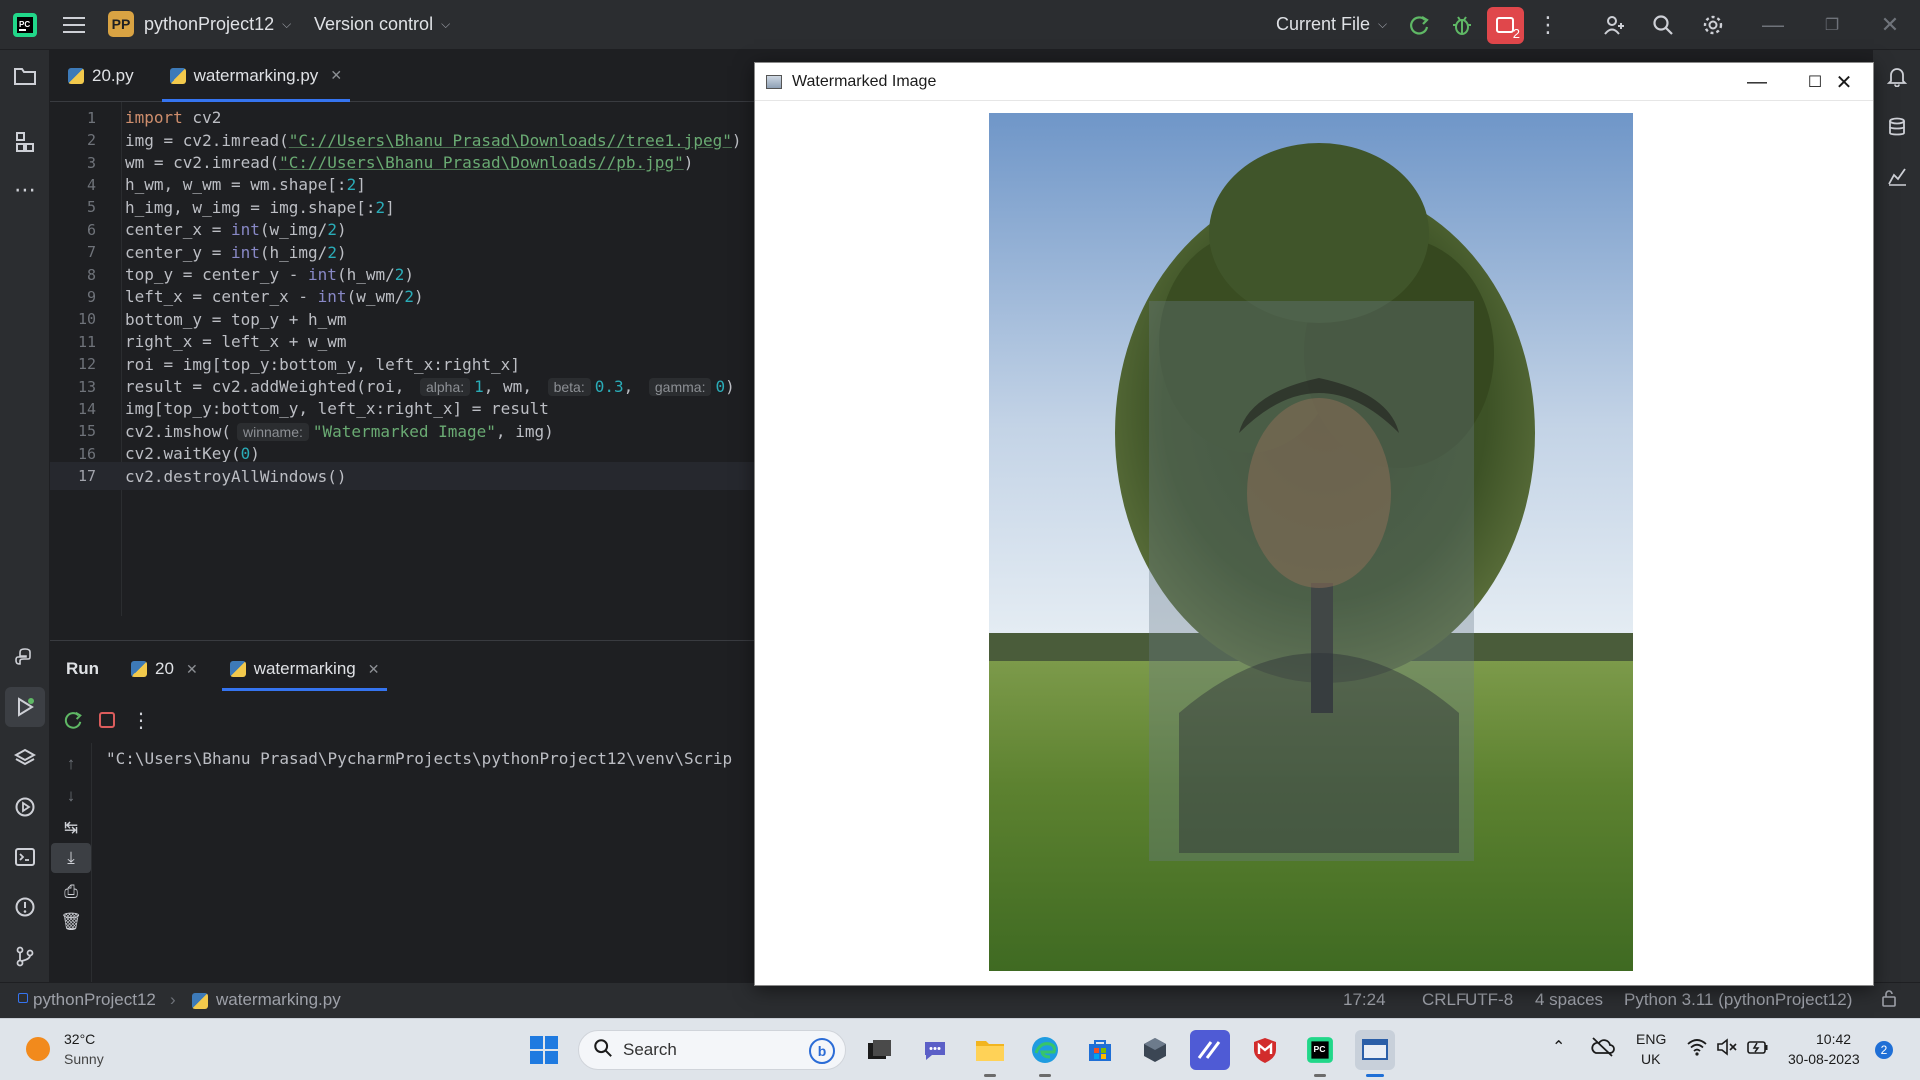 The width and height of the screenshot is (1920, 1080). What do you see at coordinates (107, 720) in the screenshot?
I see `stop-icon` at bounding box center [107, 720].